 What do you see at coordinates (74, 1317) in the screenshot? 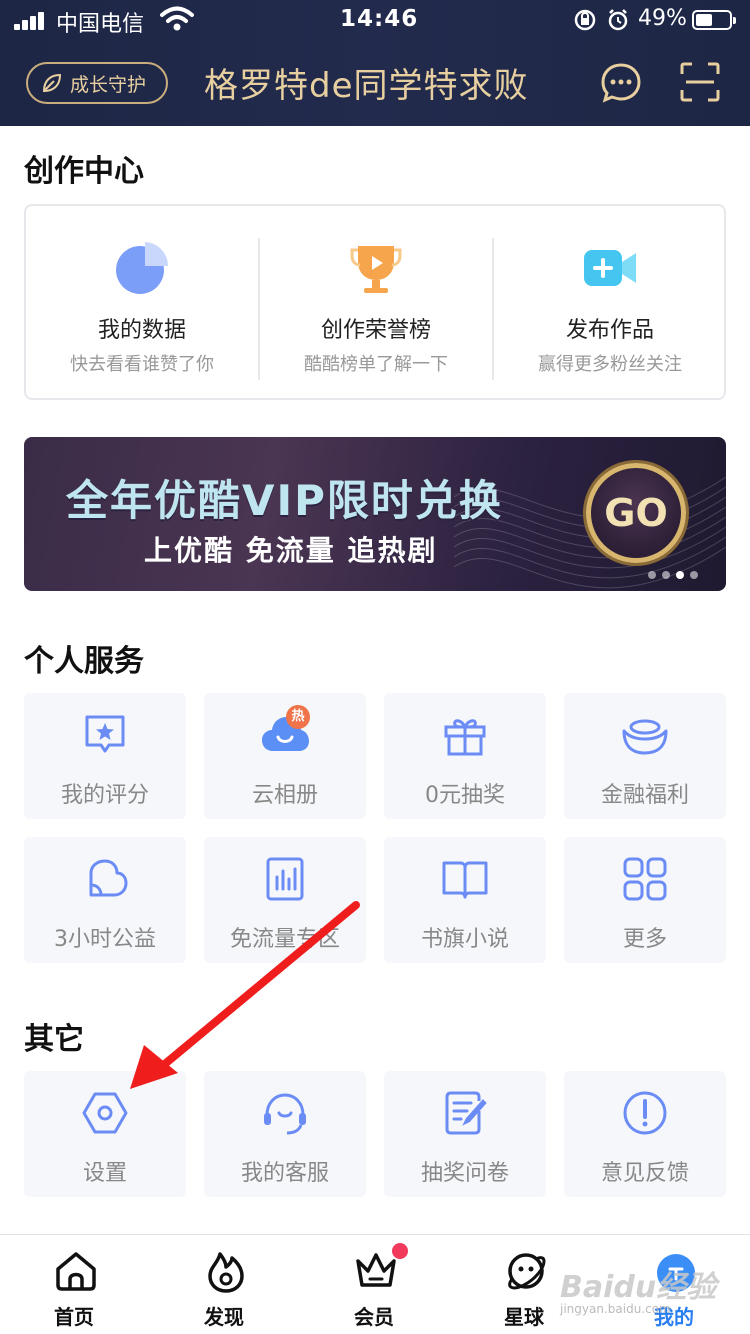
I see `tab-label: 首页` at bounding box center [74, 1317].